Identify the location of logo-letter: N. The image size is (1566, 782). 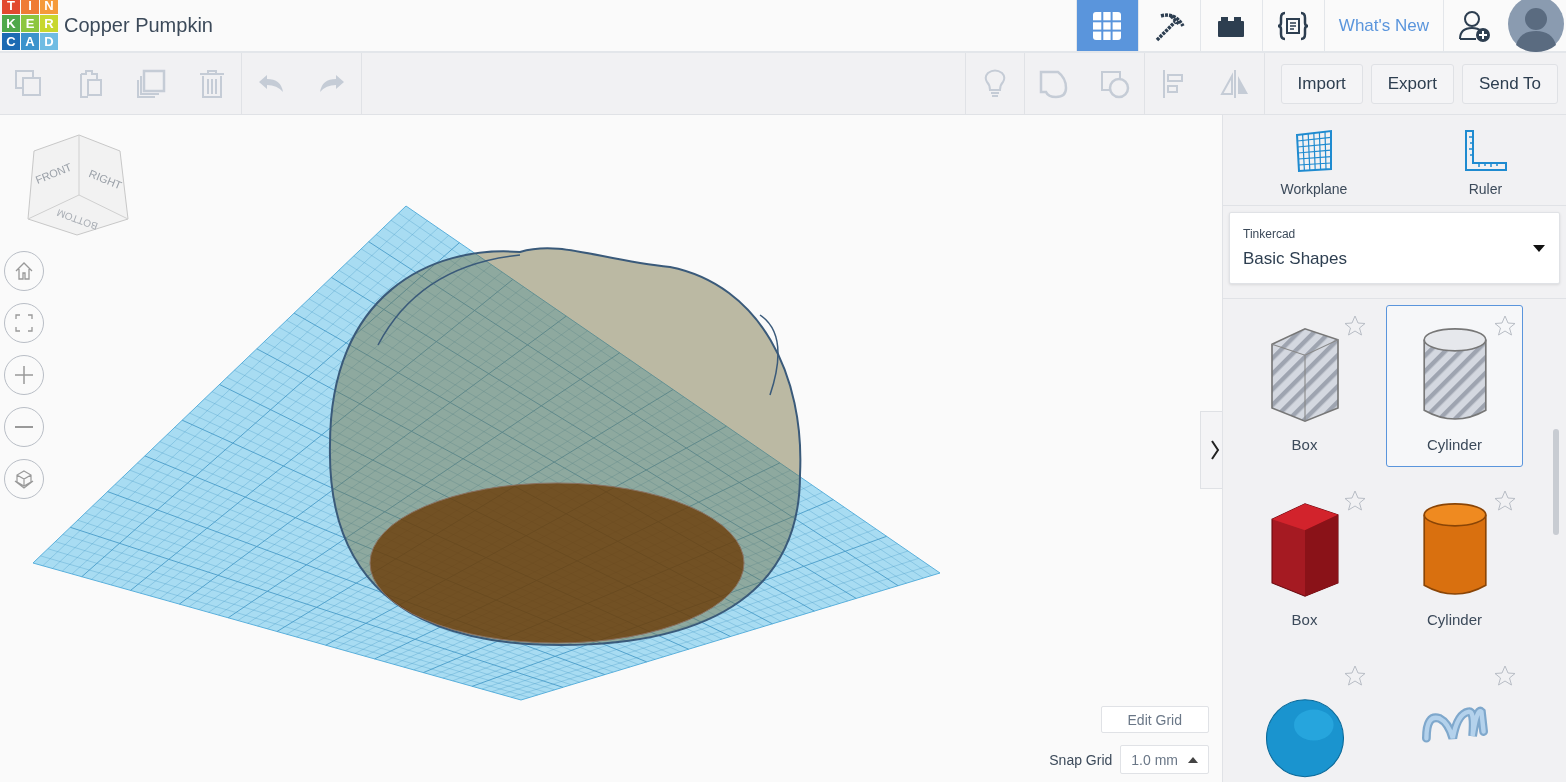
(49, 7).